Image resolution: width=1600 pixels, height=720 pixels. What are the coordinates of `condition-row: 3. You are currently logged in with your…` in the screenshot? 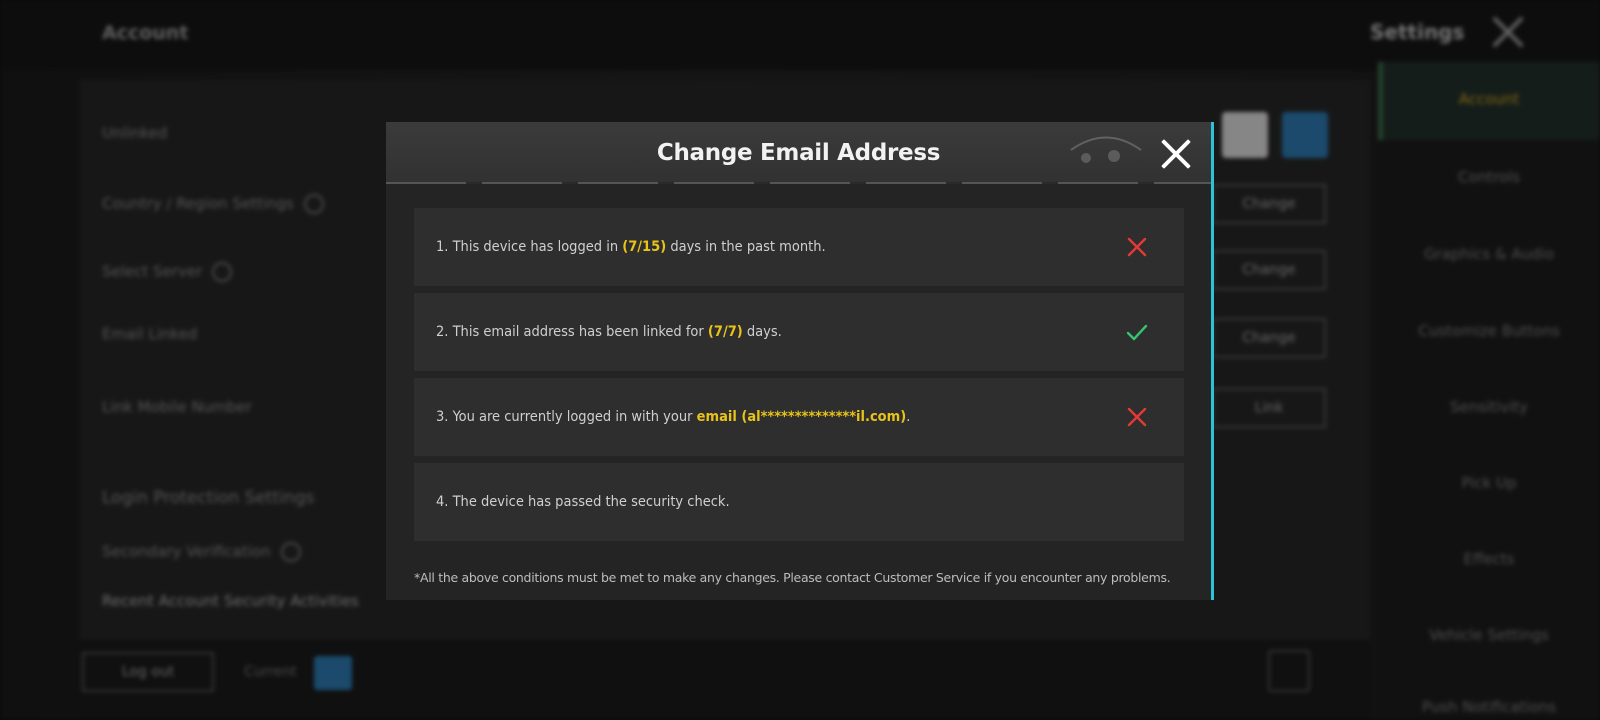 It's located at (799, 417).